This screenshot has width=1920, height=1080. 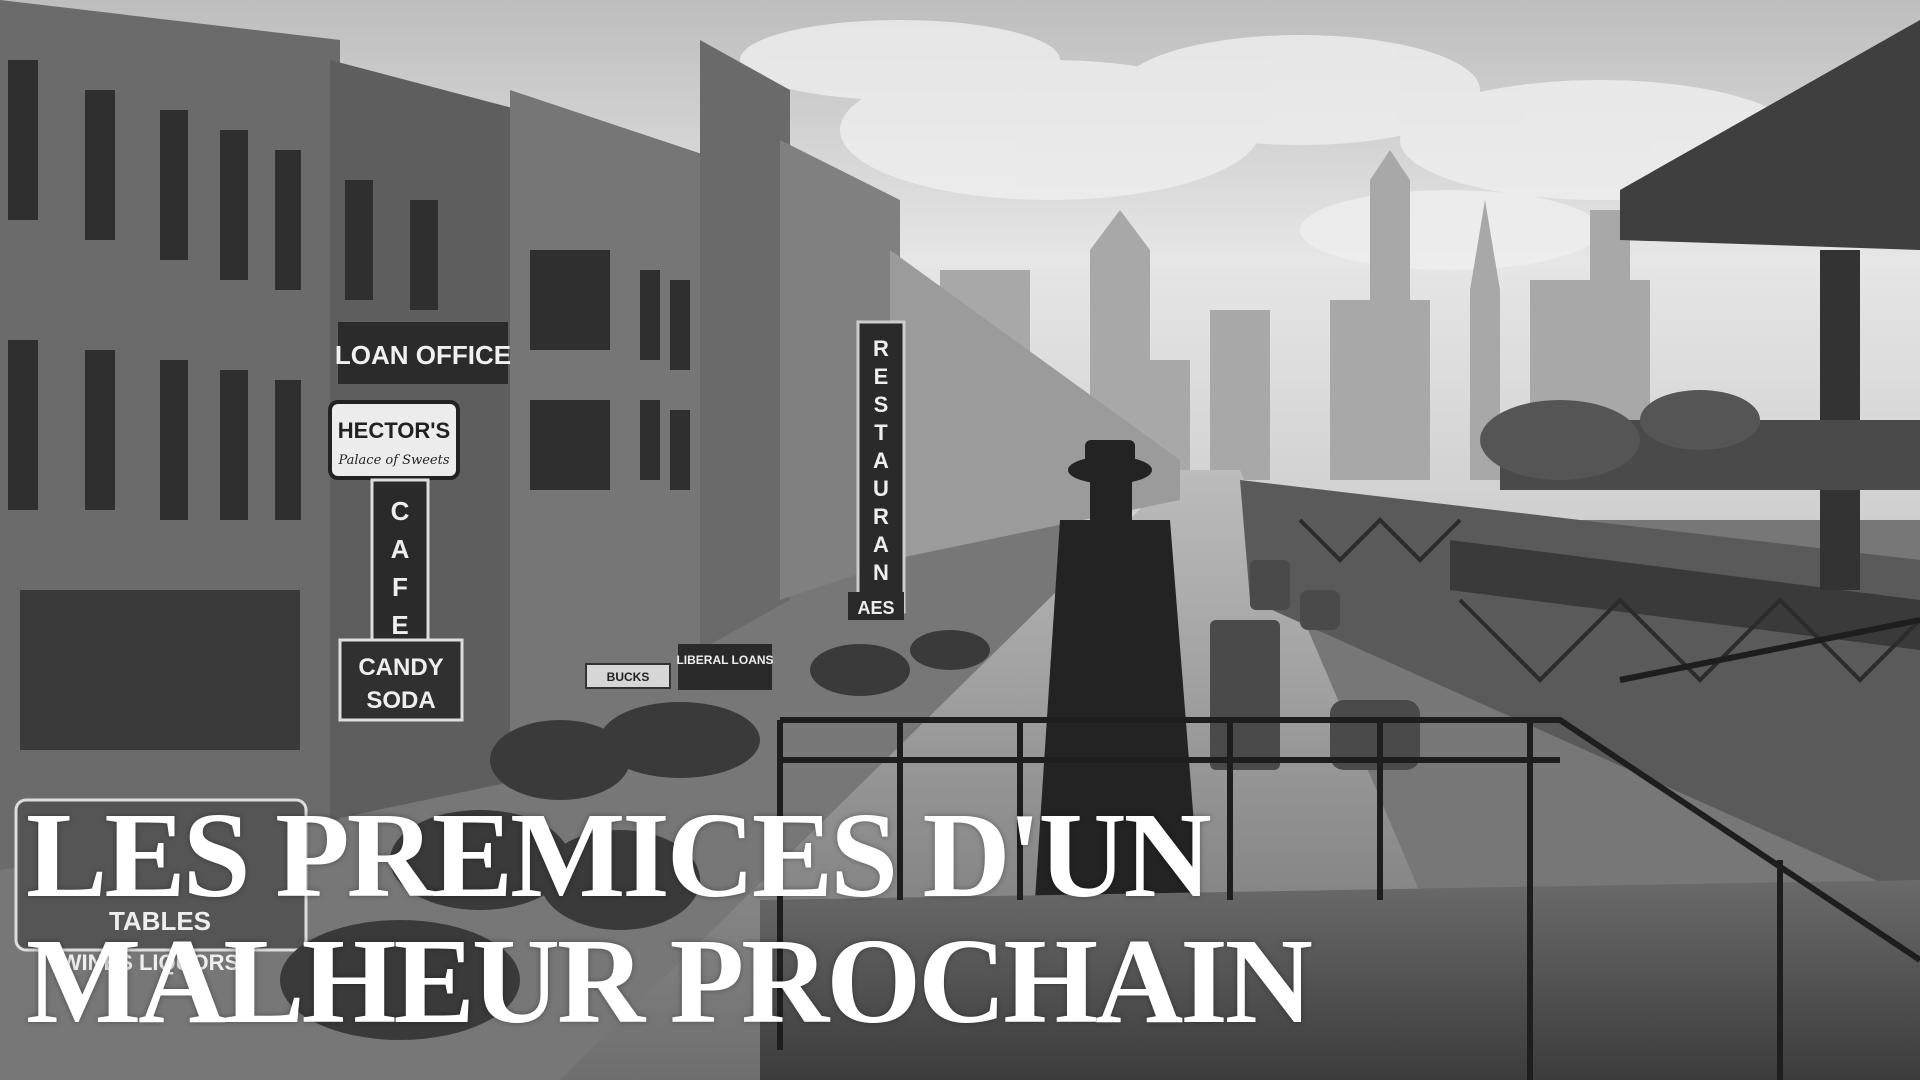 What do you see at coordinates (875, 608) in the screenshot?
I see `aes-text: AES` at bounding box center [875, 608].